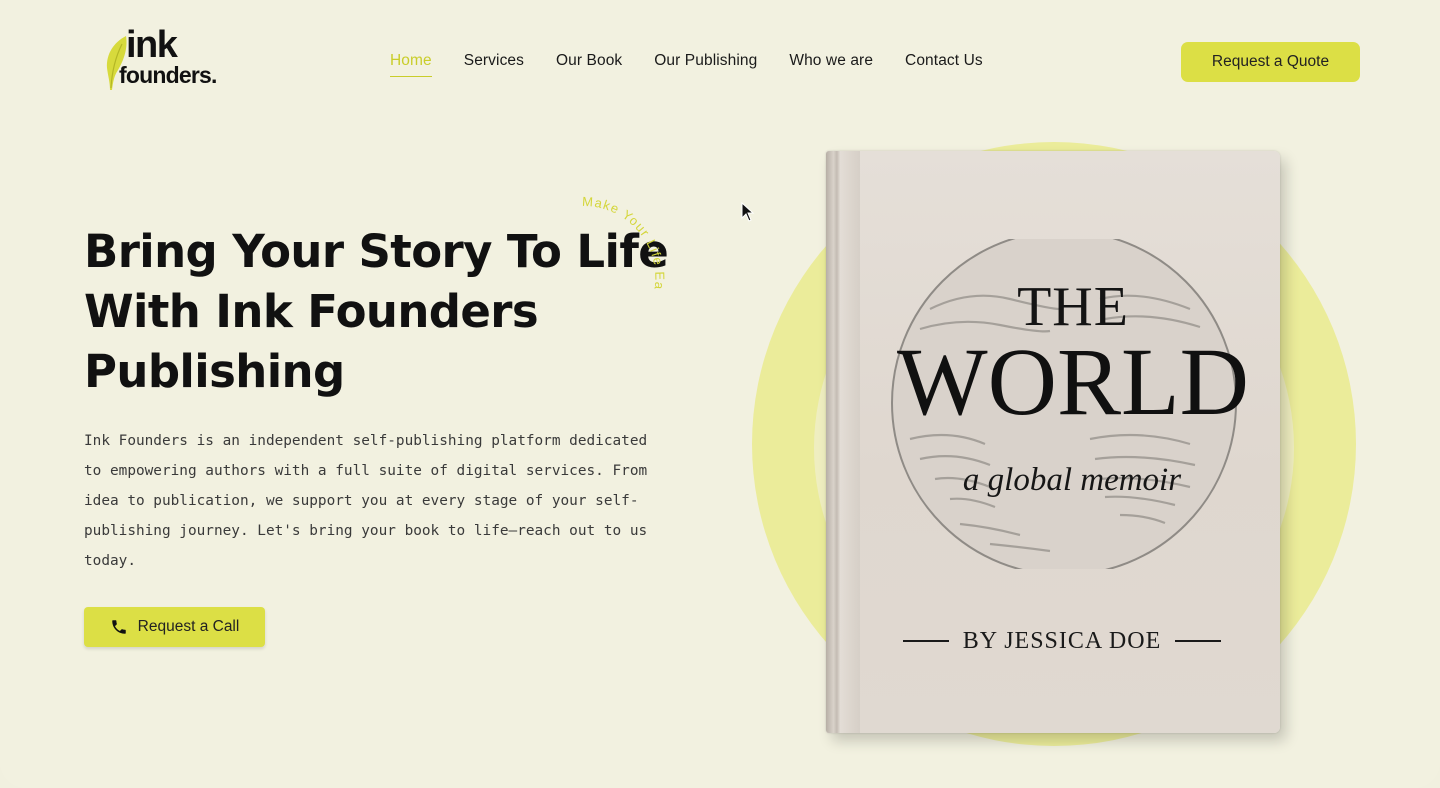 The height and width of the screenshot is (788, 1440). Describe the element at coordinates (705, 64) in the screenshot. I see `nav-our-publishing: Our Publishing` at that location.